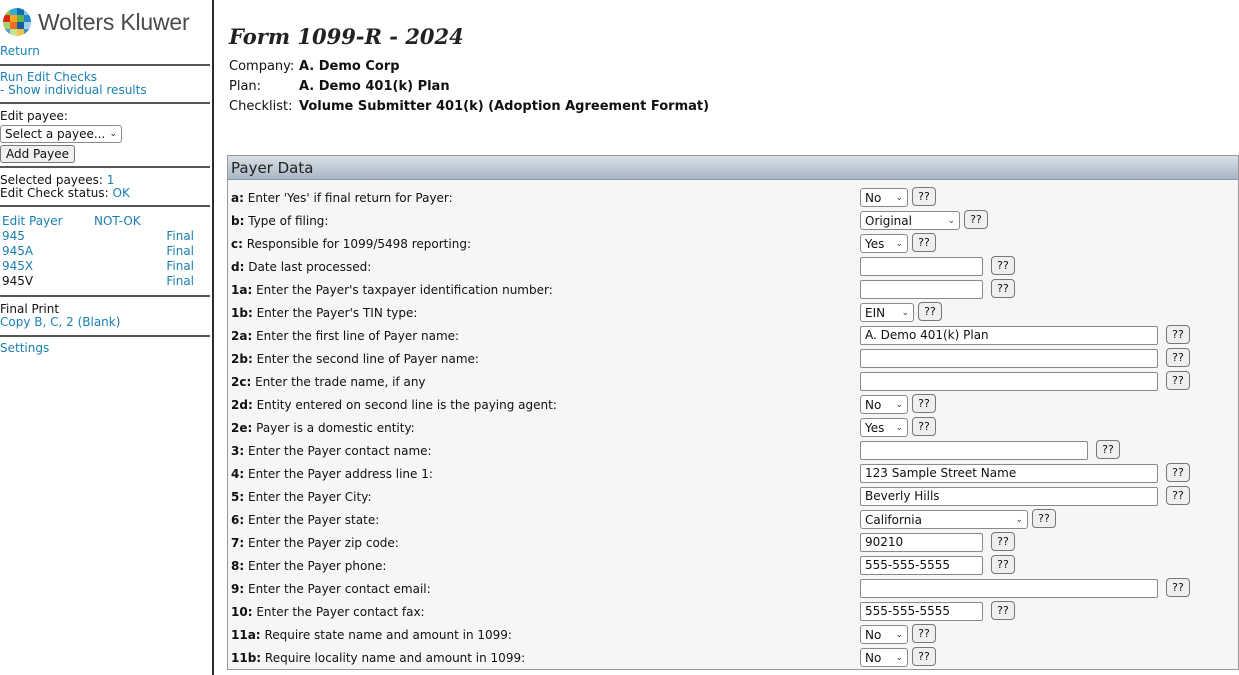 The height and width of the screenshot is (675, 1239). What do you see at coordinates (367, 359) in the screenshot?
I see `field-label: Enter the second line of Payer name:` at bounding box center [367, 359].